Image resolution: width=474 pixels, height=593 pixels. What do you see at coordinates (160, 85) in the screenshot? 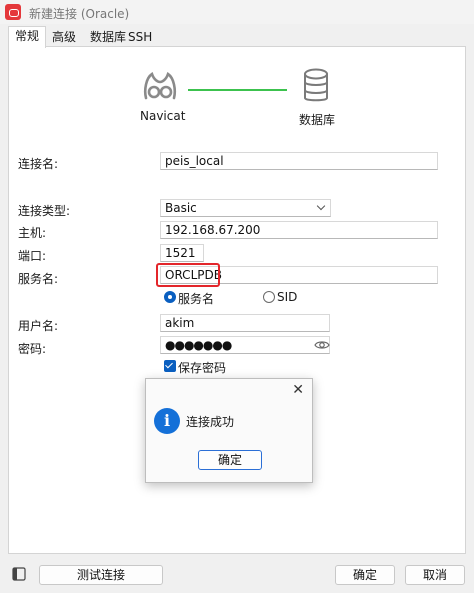
I see `navicat-icon` at bounding box center [160, 85].